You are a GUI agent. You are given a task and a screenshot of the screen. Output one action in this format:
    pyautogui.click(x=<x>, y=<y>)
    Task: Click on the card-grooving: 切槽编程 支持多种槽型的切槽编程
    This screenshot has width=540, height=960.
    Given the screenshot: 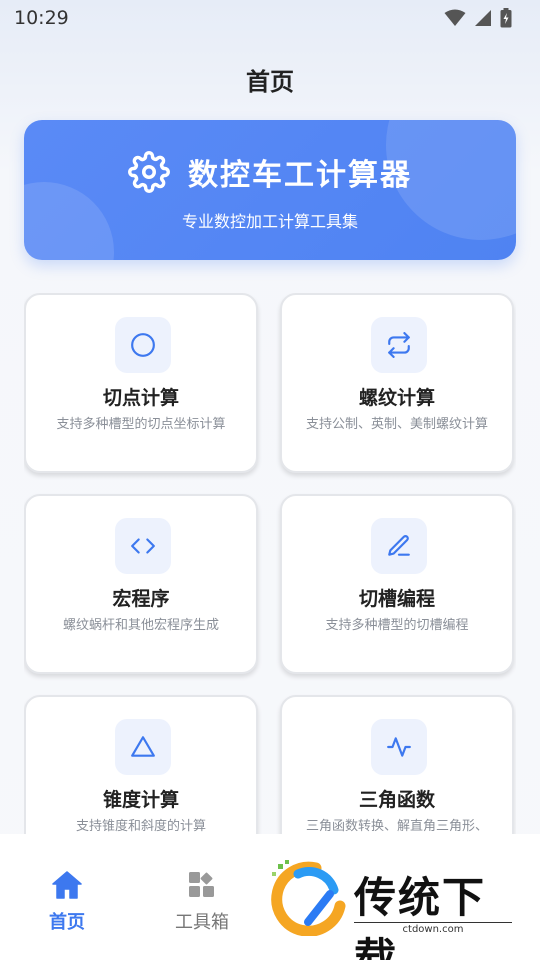 What is the action you would take?
    pyautogui.click(x=397, y=584)
    